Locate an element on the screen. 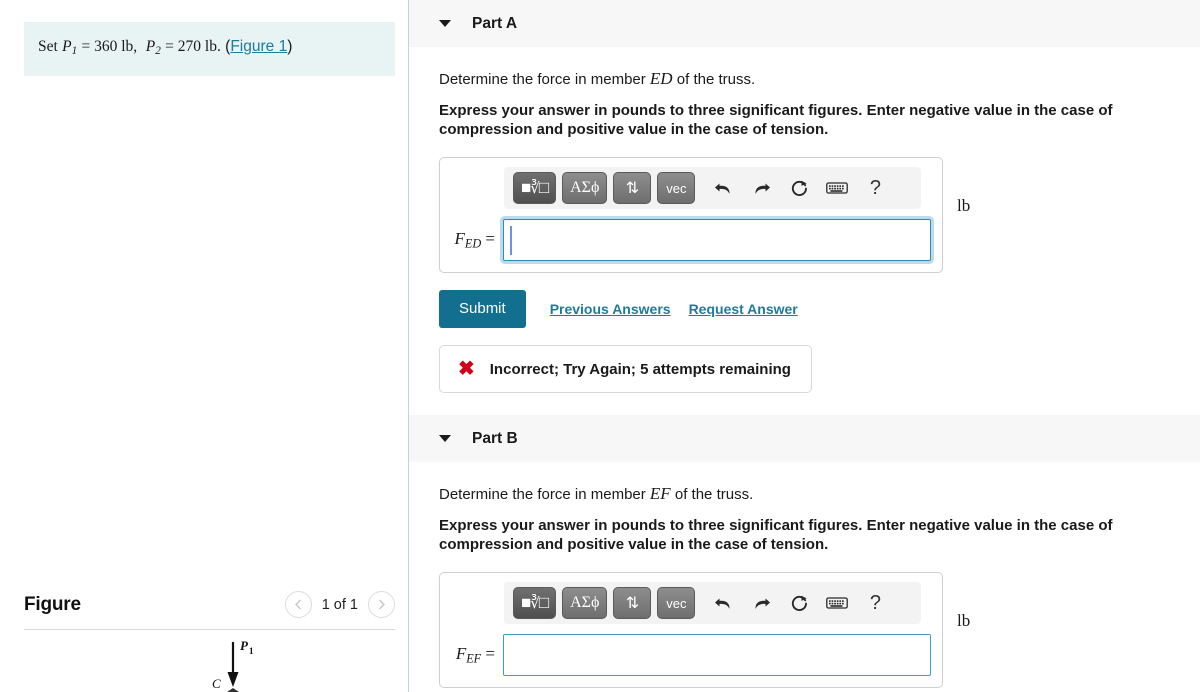 The image size is (1200, 692). answer-row-b: FEF = is located at coordinates (691, 655).